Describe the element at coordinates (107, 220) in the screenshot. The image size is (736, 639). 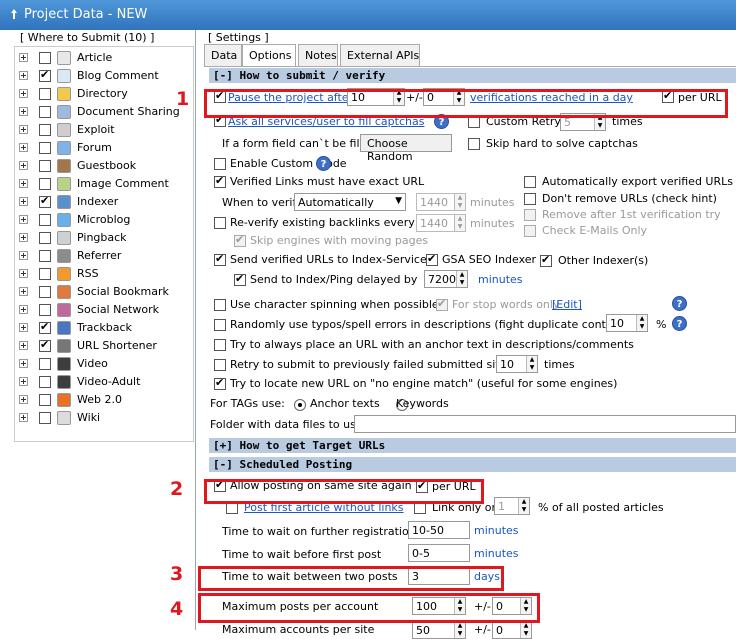
I see `tree-item-microblog: Microblog` at that location.